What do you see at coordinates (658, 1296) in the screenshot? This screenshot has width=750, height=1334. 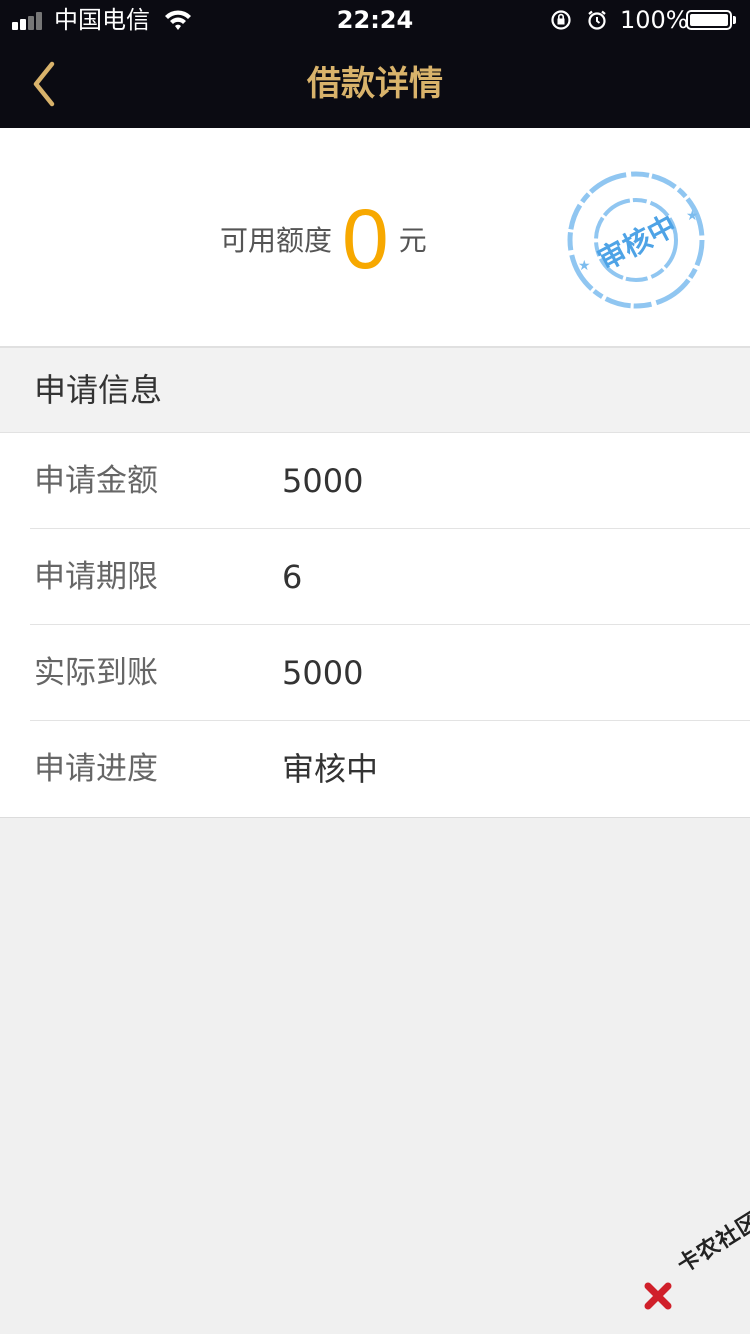 I see `watermark-logo-icon` at bounding box center [658, 1296].